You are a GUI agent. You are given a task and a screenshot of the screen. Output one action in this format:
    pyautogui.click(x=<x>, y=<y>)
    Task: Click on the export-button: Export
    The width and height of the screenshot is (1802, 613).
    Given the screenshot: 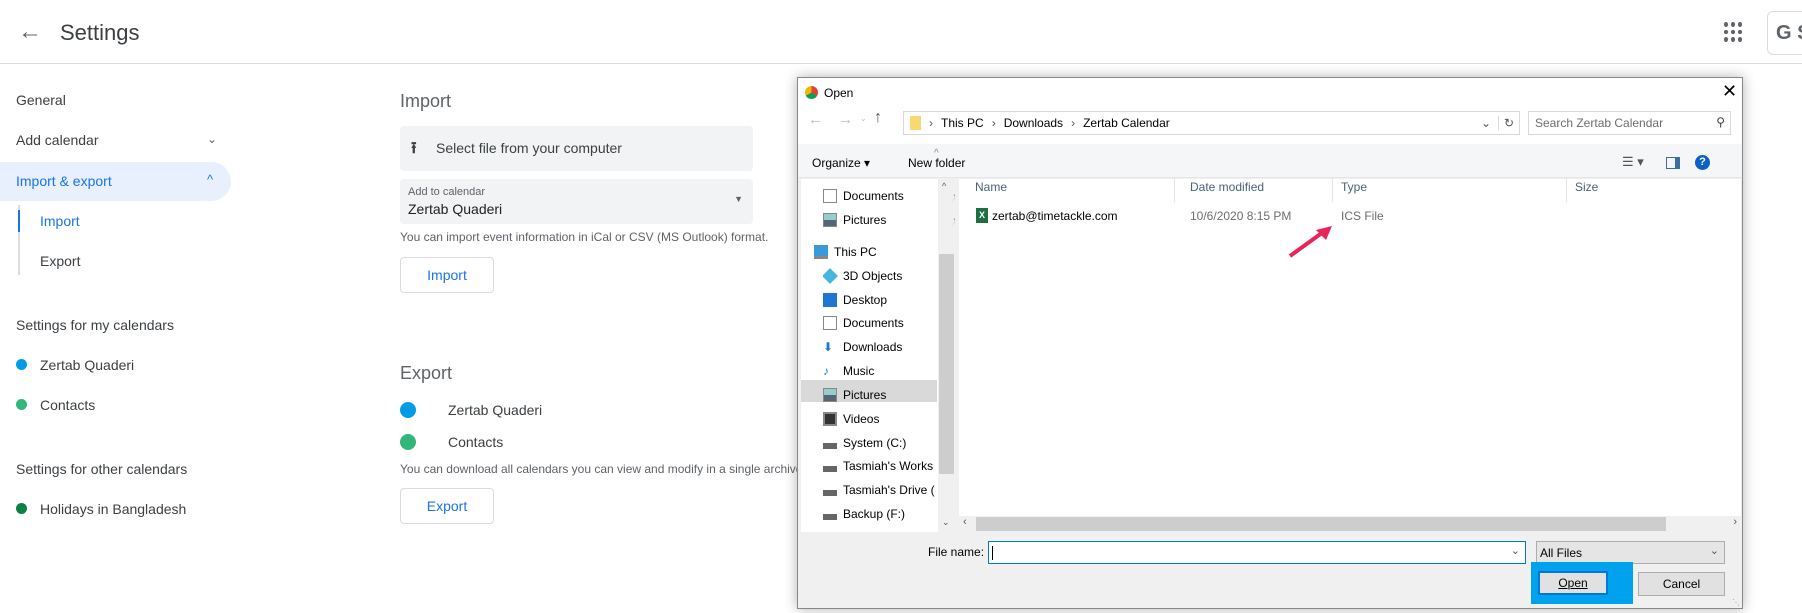 What is the action you would take?
    pyautogui.click(x=447, y=506)
    